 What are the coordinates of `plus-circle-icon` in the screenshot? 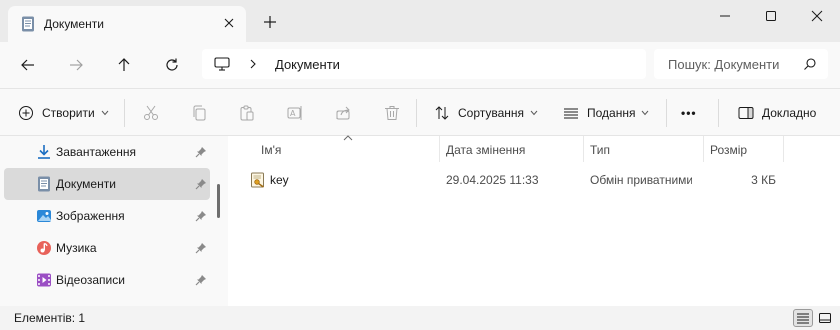 It's located at (26, 113).